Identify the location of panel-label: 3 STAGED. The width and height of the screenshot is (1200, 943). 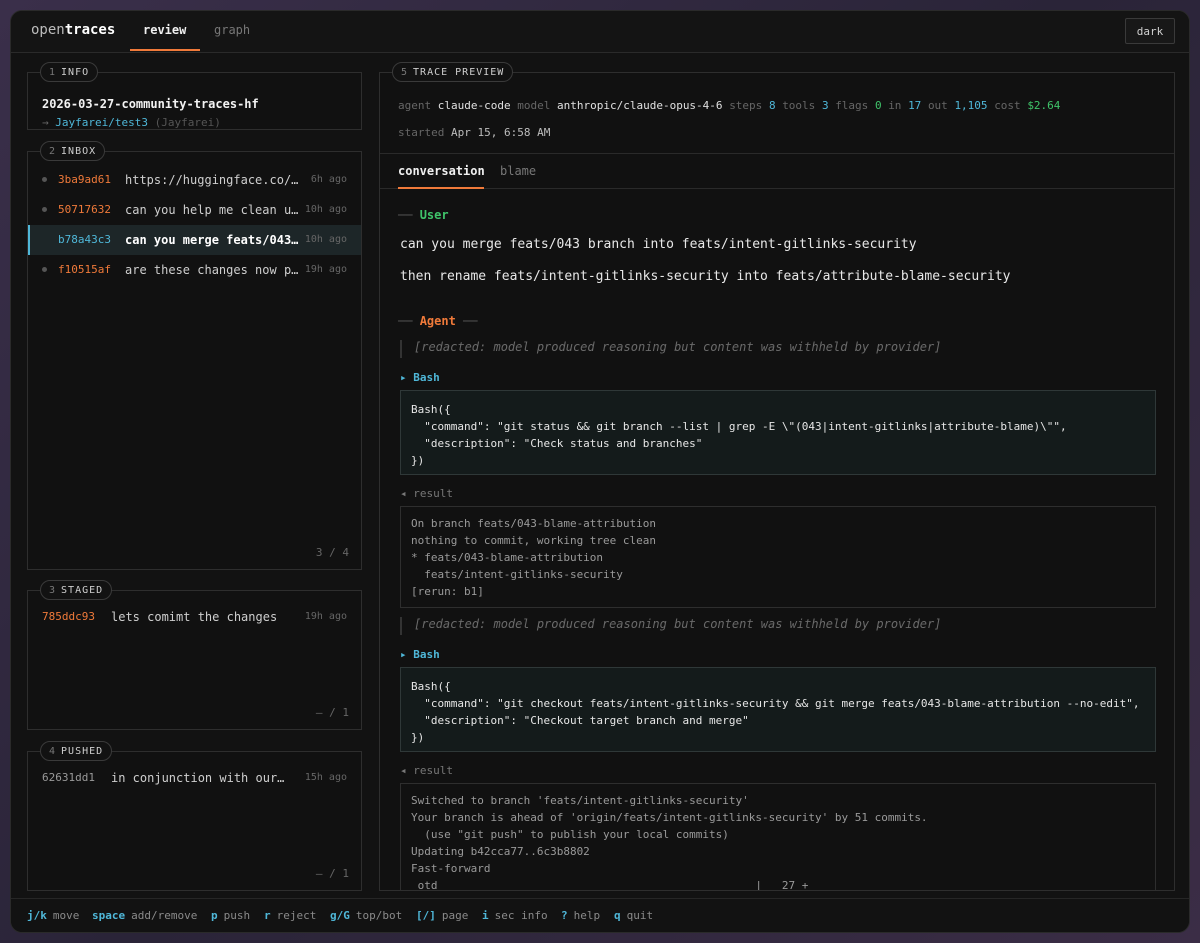
(76, 590).